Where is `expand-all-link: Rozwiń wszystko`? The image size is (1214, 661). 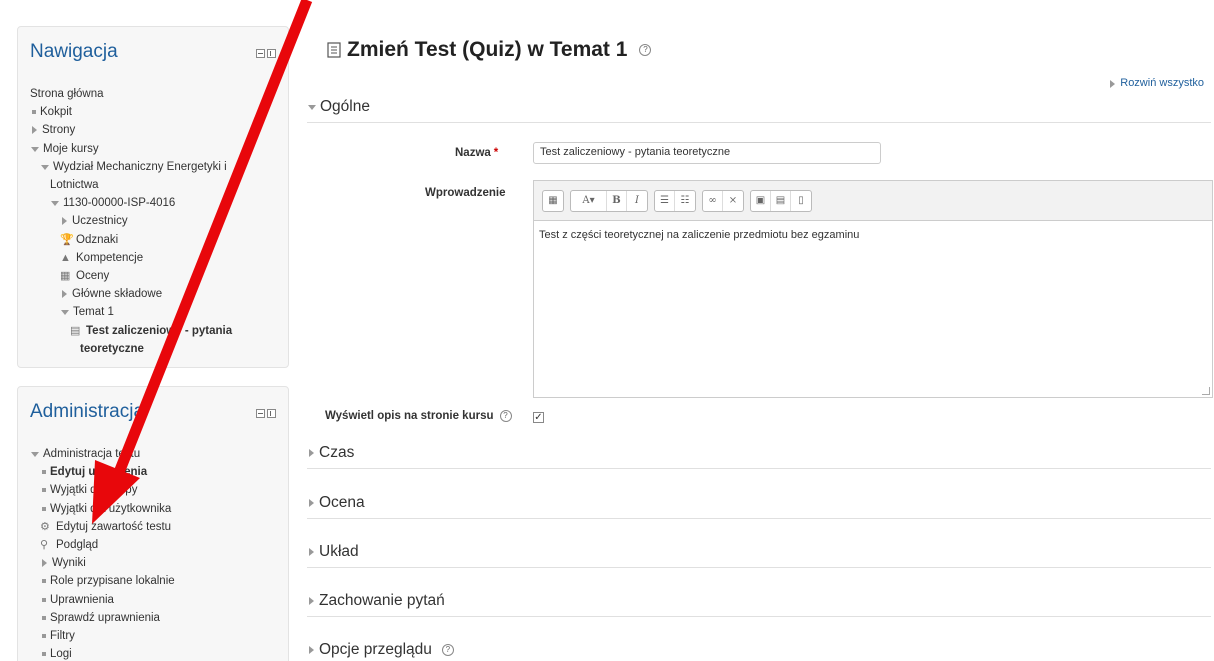 expand-all-link: Rozwiń wszystko is located at coordinates (1156, 83).